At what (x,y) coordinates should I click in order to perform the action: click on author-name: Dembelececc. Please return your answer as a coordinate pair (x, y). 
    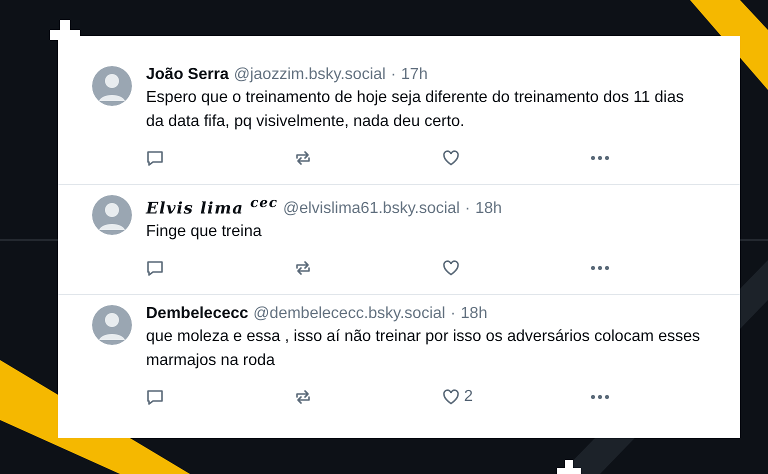
    Looking at the image, I should click on (197, 314).